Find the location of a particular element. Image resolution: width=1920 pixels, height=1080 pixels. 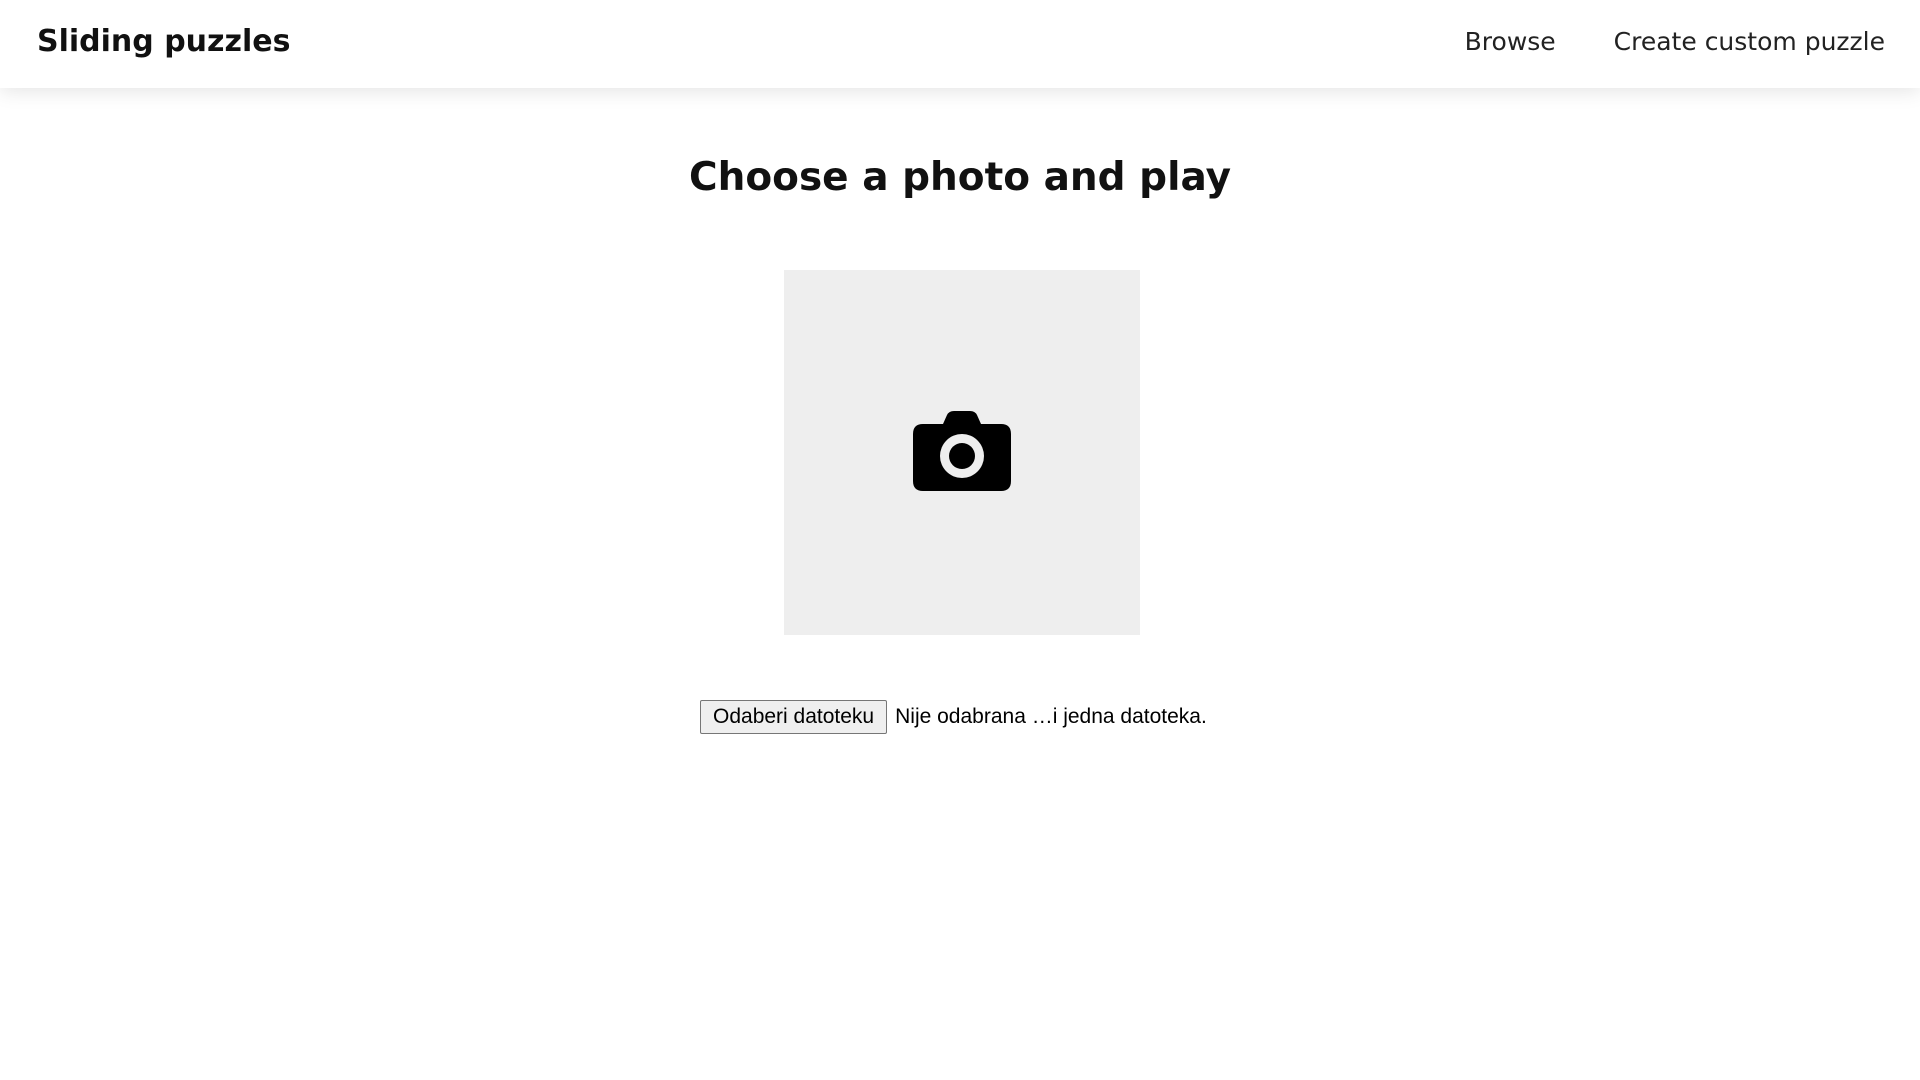

photo-preview-placeholder is located at coordinates (962, 452).